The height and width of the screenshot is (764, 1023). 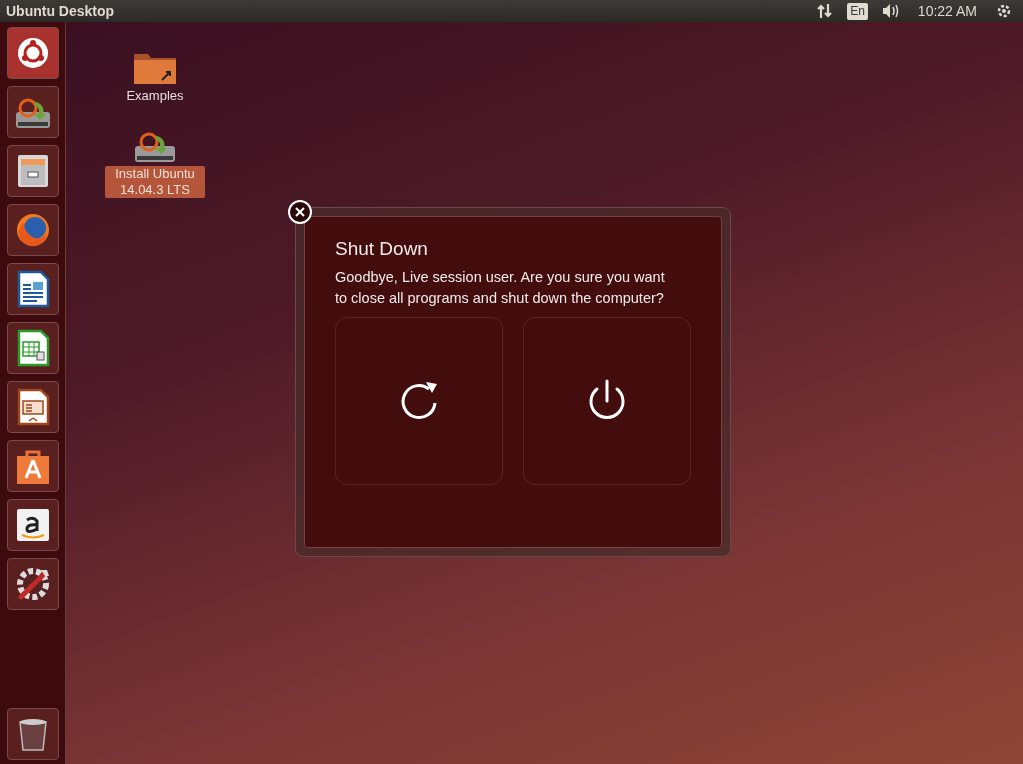 I want to click on dialog-message: Goodbye, Live session user. Are you sure you want to close all programs and shut down the computer?, so click(x=500, y=288).